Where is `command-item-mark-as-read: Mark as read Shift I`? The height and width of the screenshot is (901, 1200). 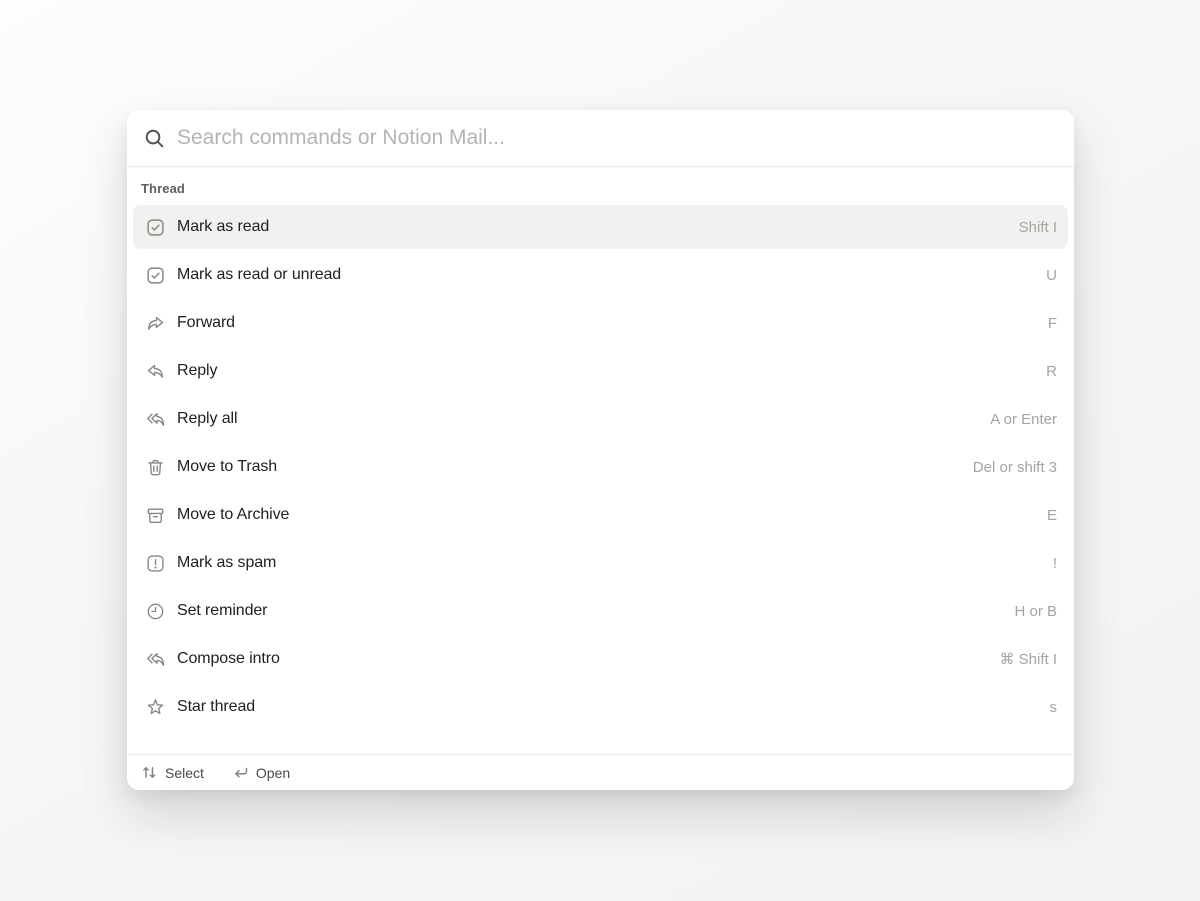 command-item-mark-as-read: Mark as read Shift I is located at coordinates (600, 227).